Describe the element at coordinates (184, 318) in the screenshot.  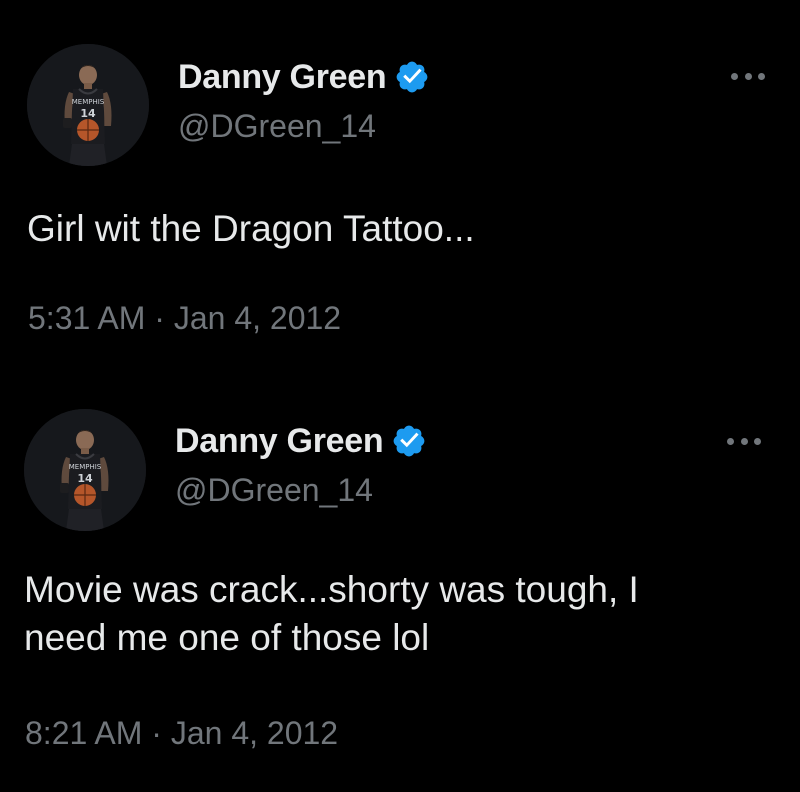
I see `tweet-timestamp: 5:31 AM · Jan 4, 2012` at that location.